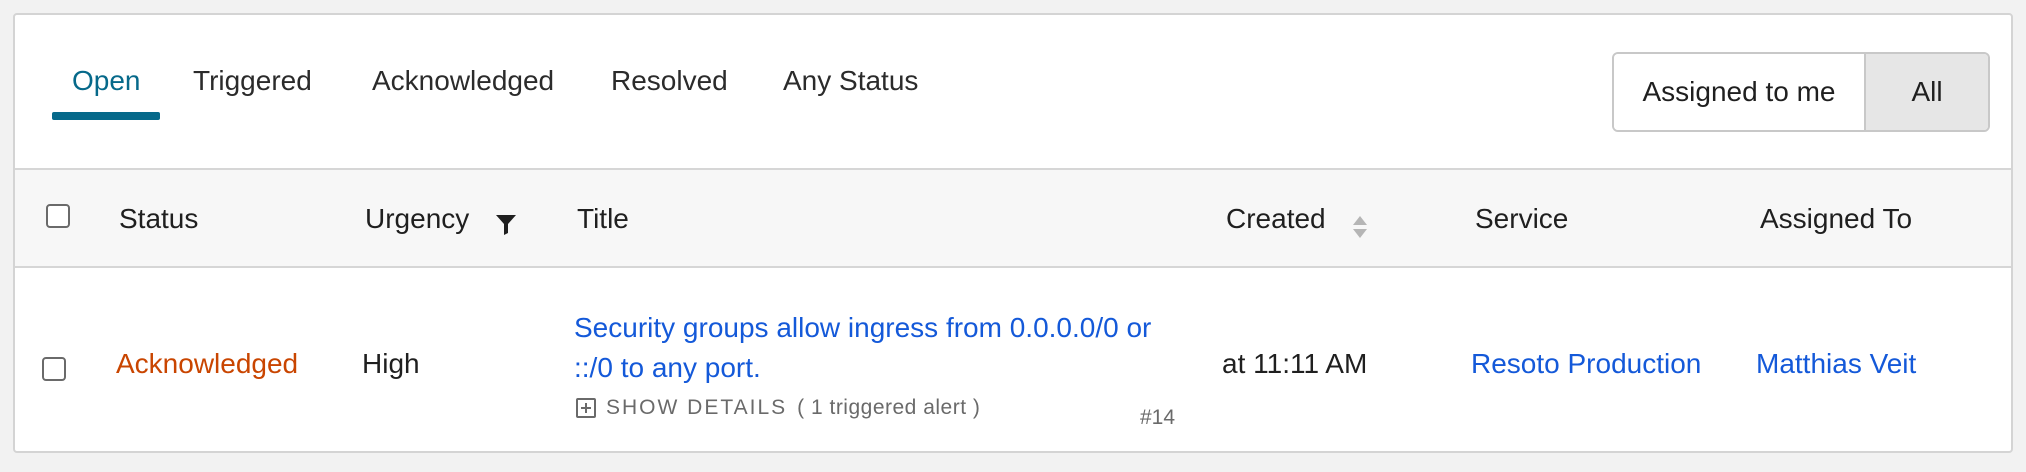  Describe the element at coordinates (417, 219) in the screenshot. I see `column-header-urgency: Urgency` at that location.